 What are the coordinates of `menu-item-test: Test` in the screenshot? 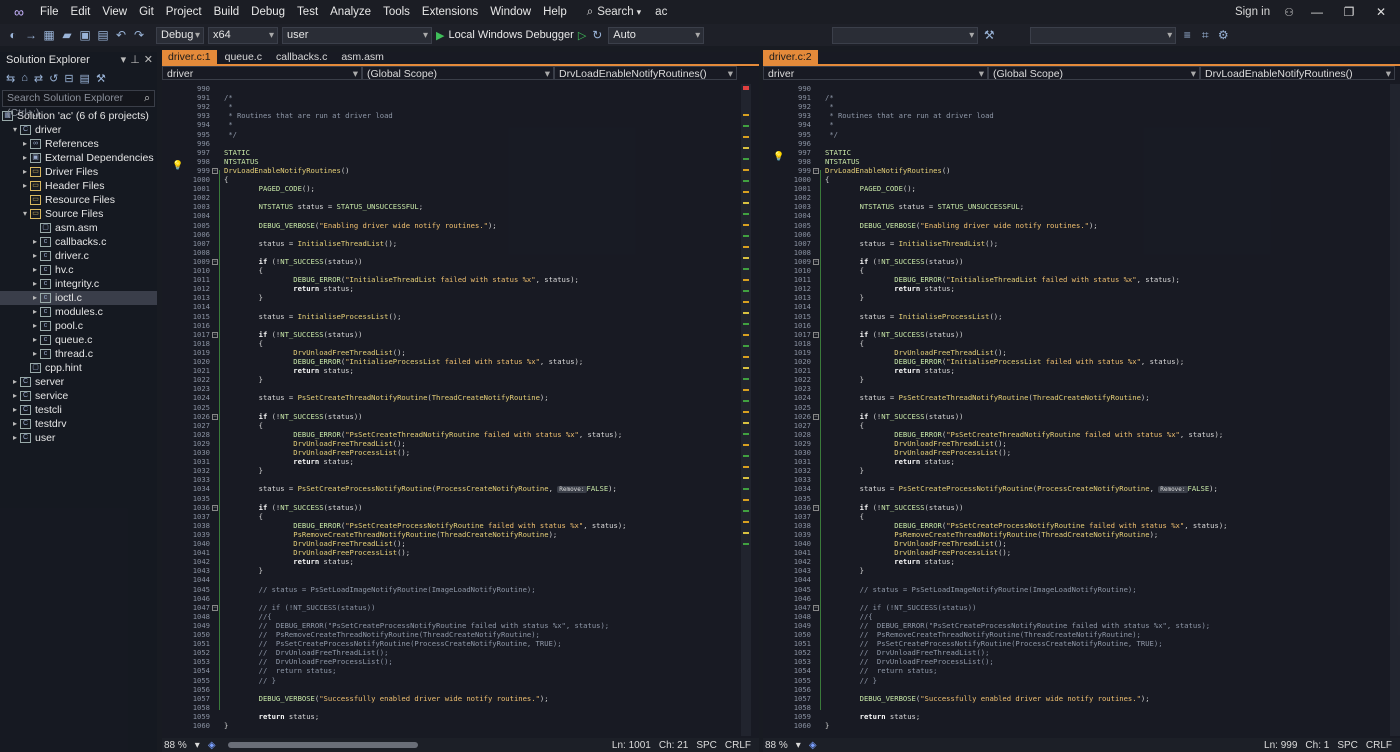 It's located at (307, 12).